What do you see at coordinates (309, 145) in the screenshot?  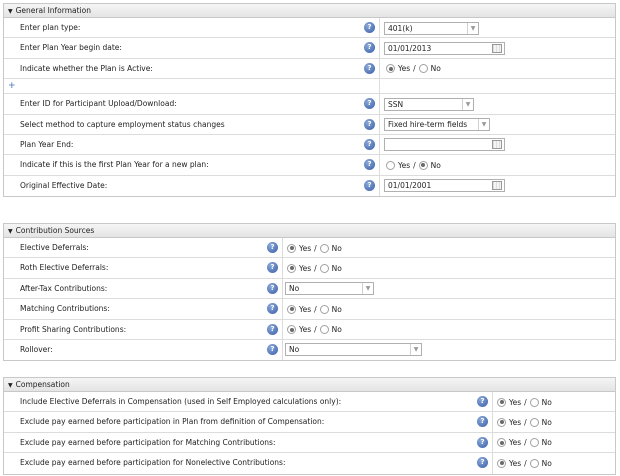 I see `plan-year-end-row: Plan Year End: ?` at bounding box center [309, 145].